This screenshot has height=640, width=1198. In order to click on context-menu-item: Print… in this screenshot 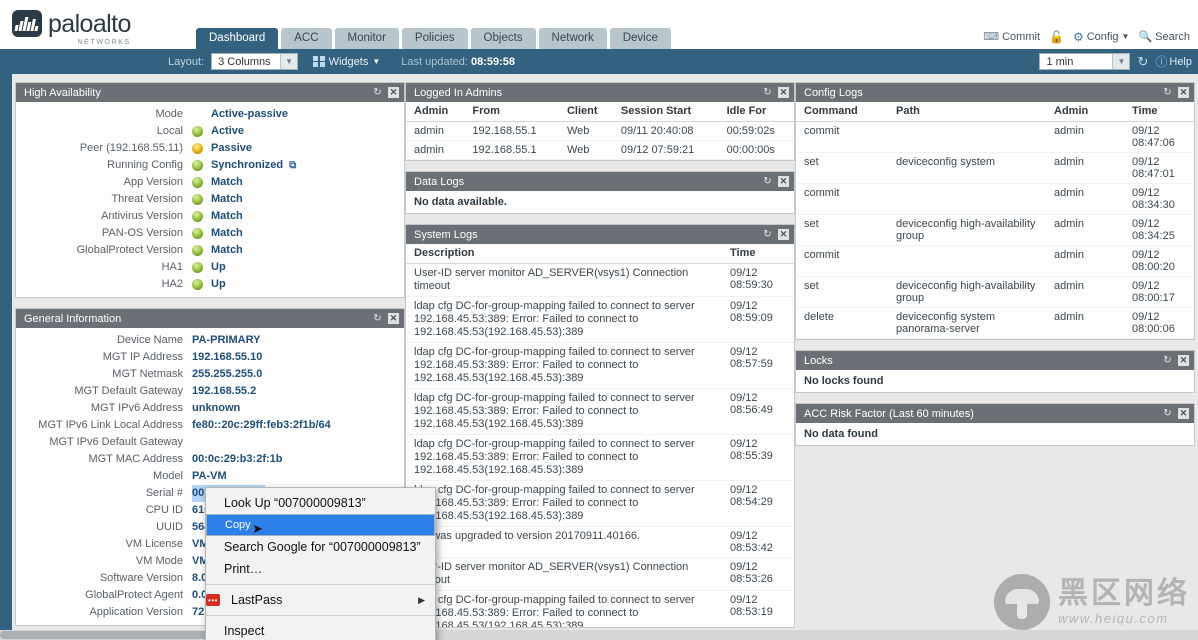, I will do `click(320, 569)`.